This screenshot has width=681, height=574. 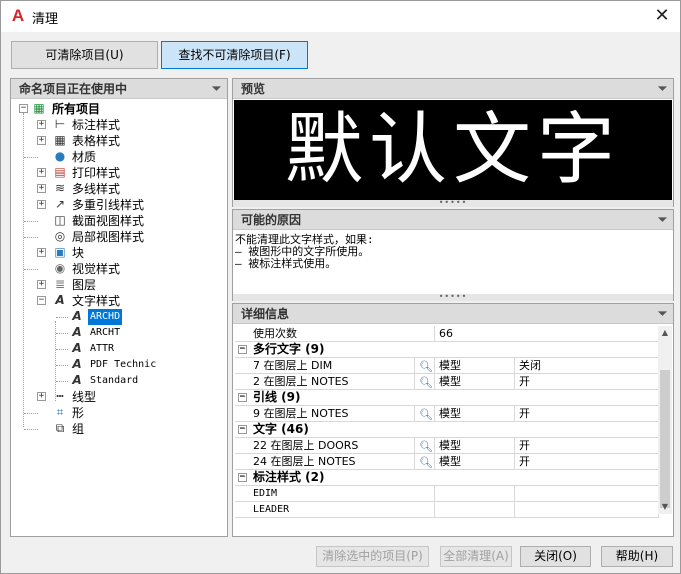 I want to click on tree-item-text-style-archt: A ARCHT, so click(x=119, y=333).